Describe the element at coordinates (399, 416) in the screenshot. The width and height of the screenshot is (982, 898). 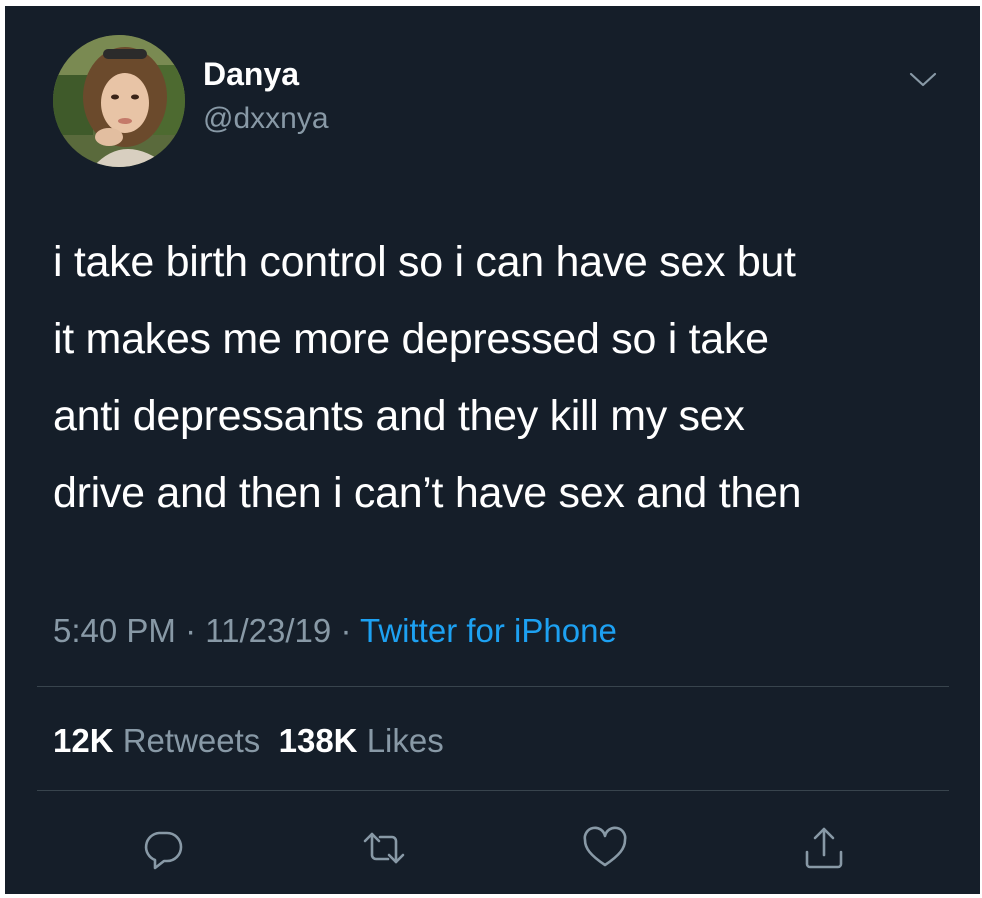
I see `tweet-text-line: anti depressants and they kill my sex` at that location.